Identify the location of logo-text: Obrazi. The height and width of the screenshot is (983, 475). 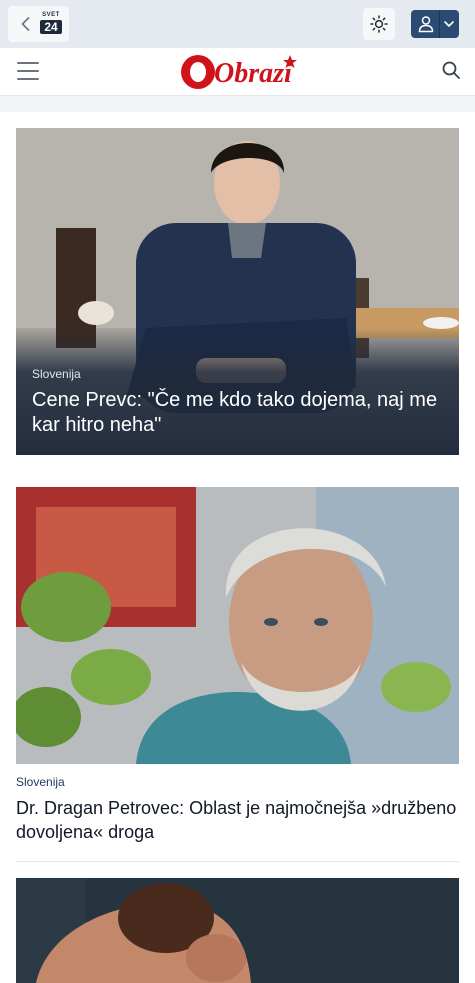
(253, 73).